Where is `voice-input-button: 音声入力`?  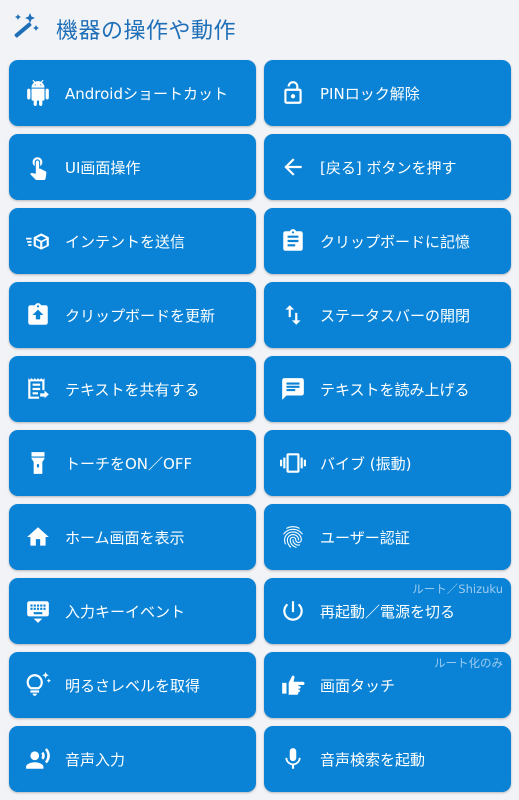 voice-input-button: 音声入力 is located at coordinates (132, 759).